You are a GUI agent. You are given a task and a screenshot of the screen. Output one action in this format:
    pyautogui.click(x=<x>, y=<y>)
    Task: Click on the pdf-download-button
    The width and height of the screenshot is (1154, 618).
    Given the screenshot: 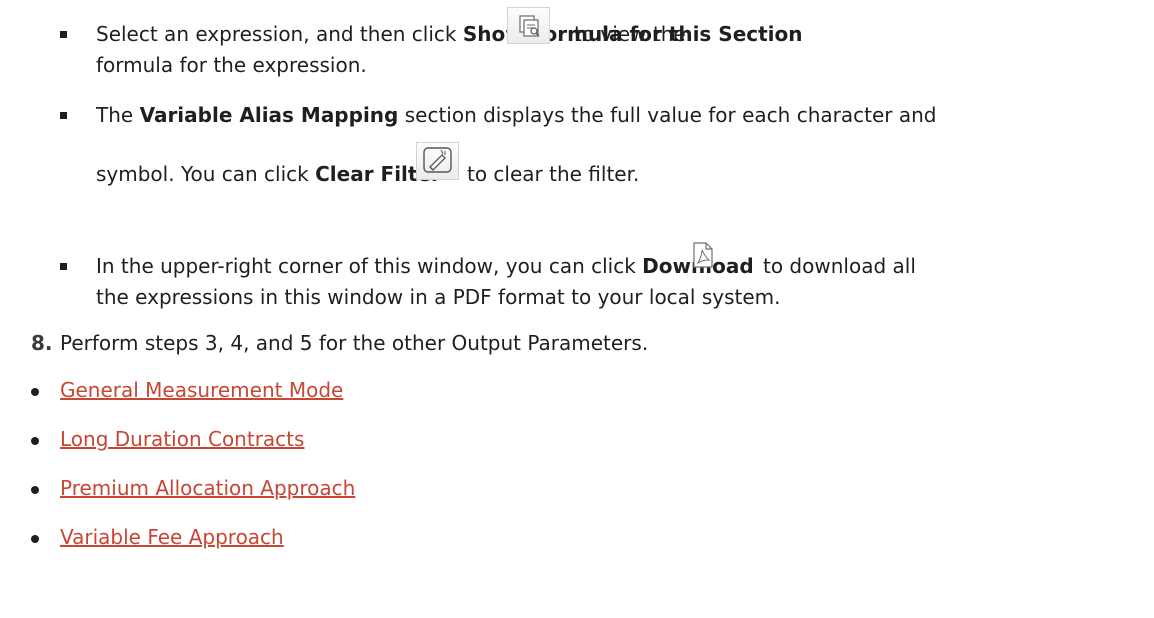 What is the action you would take?
    pyautogui.click(x=703, y=255)
    